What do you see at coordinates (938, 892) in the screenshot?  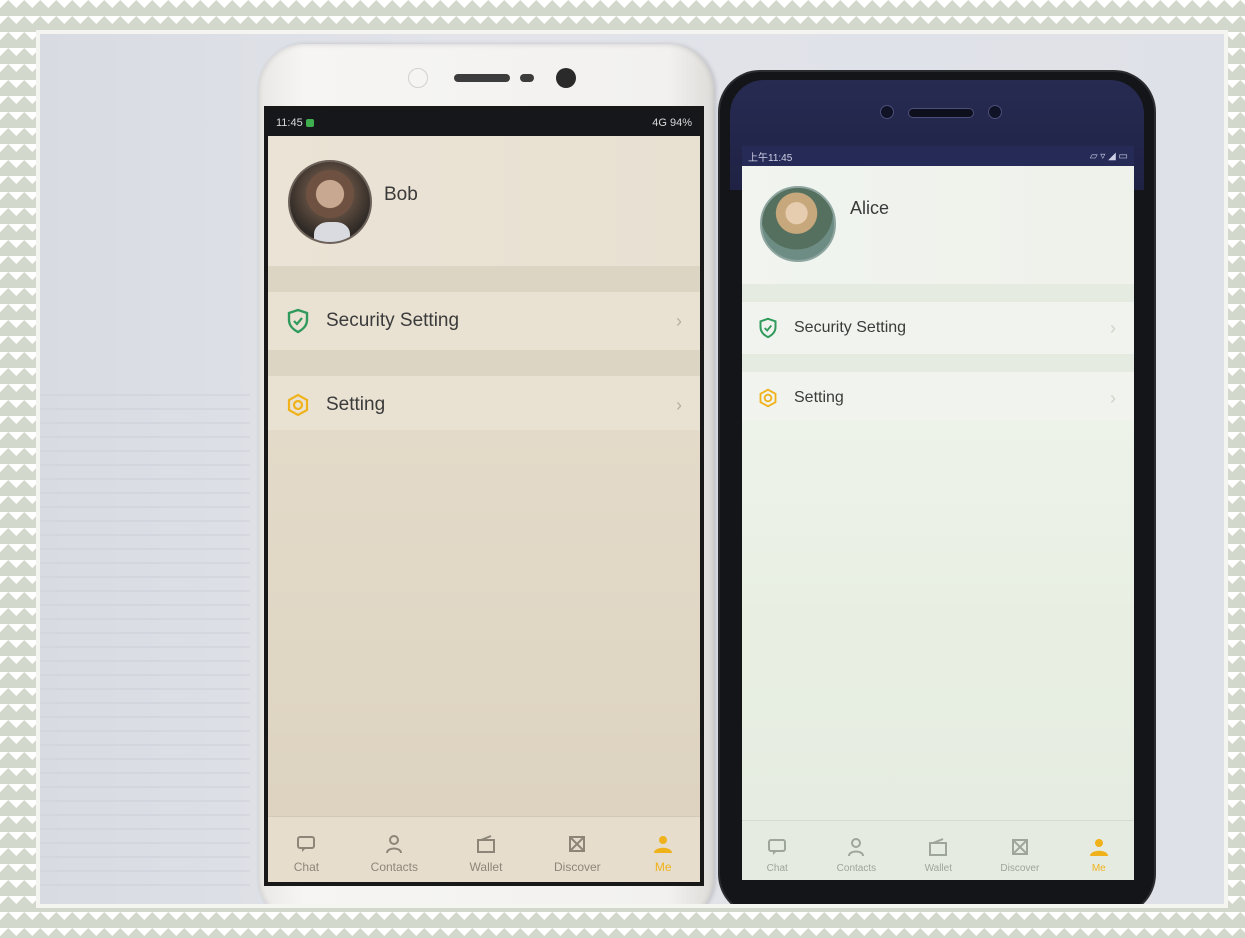 I see `phone-chin` at bounding box center [938, 892].